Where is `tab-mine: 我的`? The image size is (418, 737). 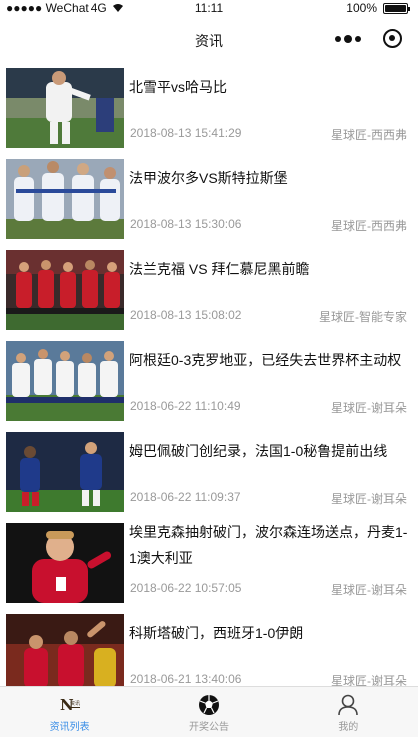
tab-mine: 我的 is located at coordinates (348, 712).